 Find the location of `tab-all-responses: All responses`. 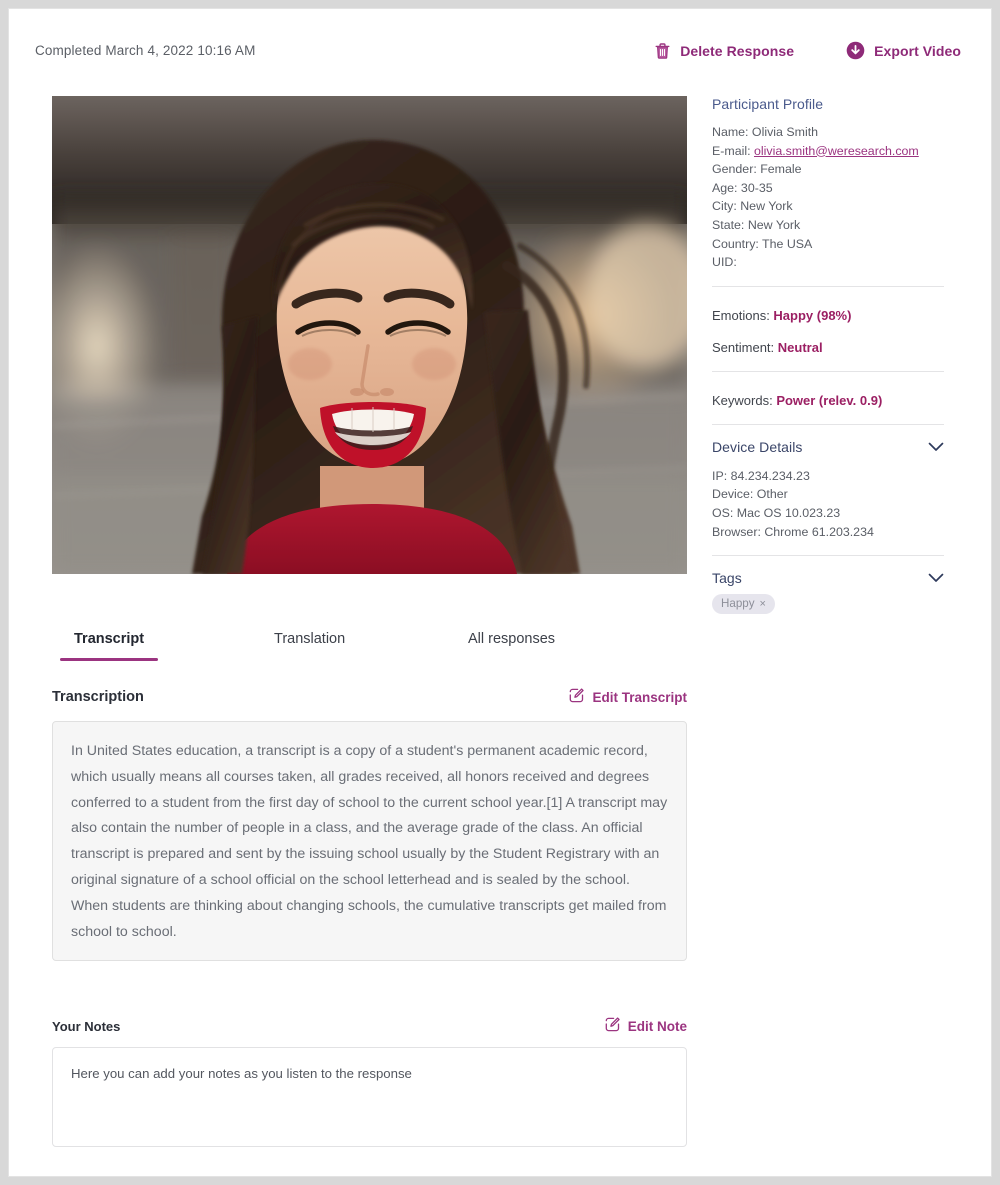

tab-all-responses: All responses is located at coordinates (511, 646).